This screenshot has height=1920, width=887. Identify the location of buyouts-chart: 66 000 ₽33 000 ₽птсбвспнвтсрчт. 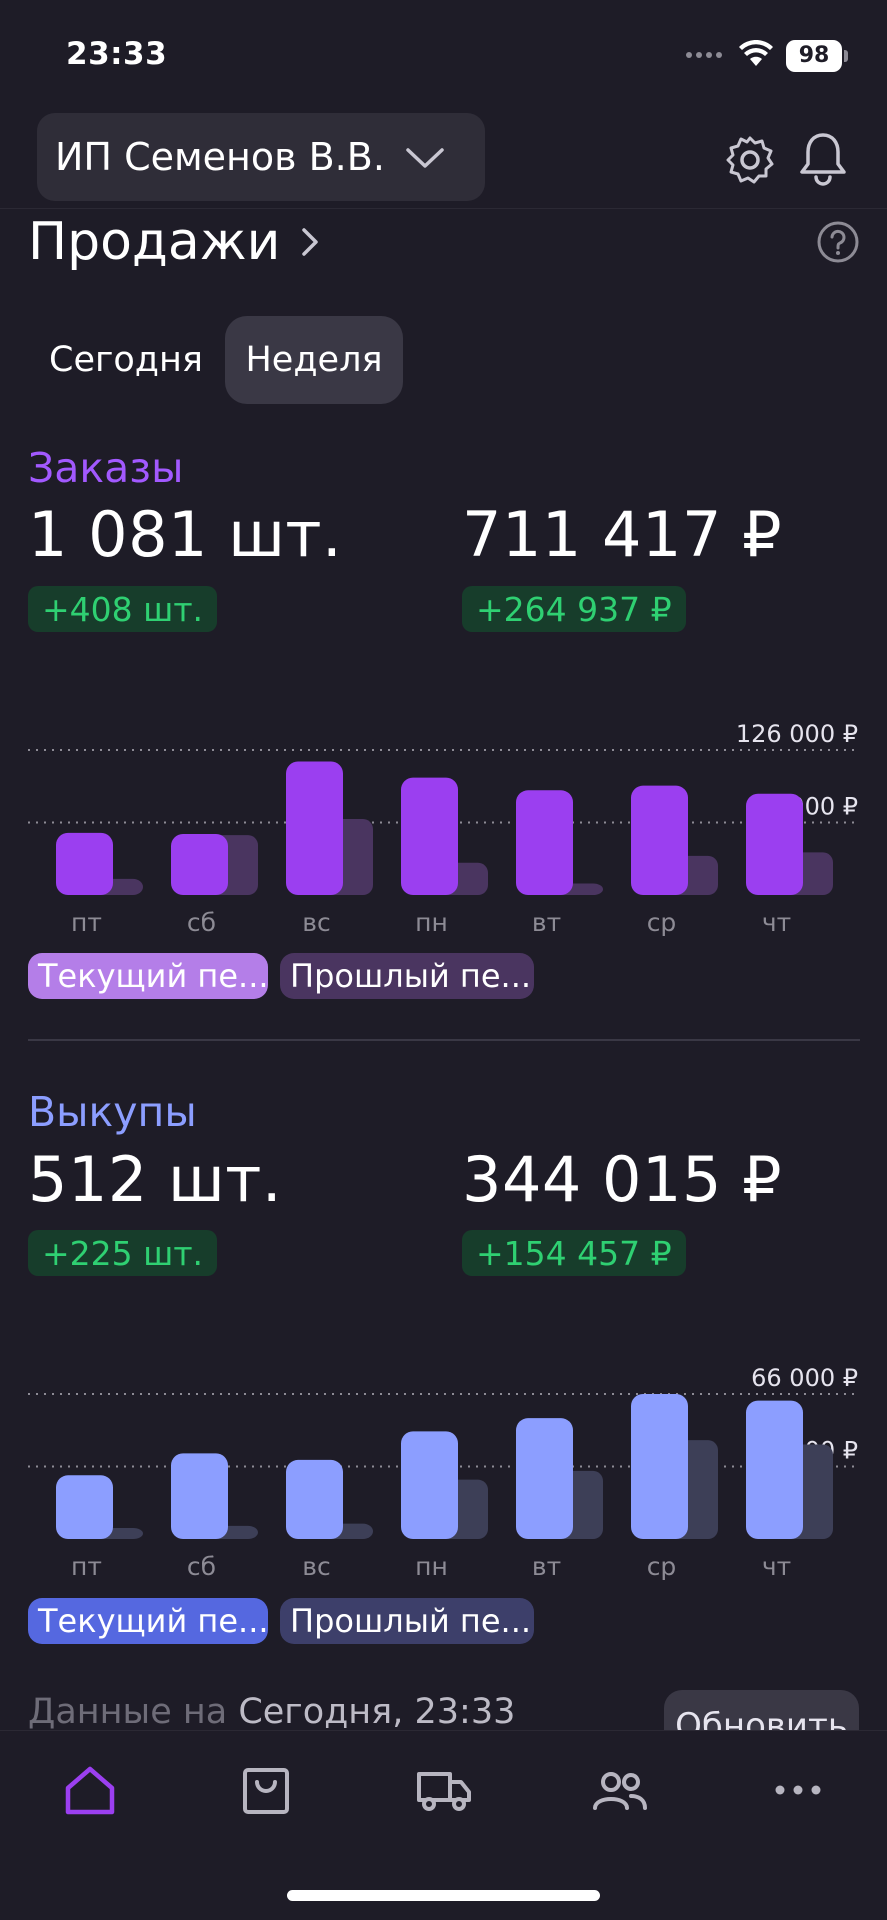
(443, 1464).